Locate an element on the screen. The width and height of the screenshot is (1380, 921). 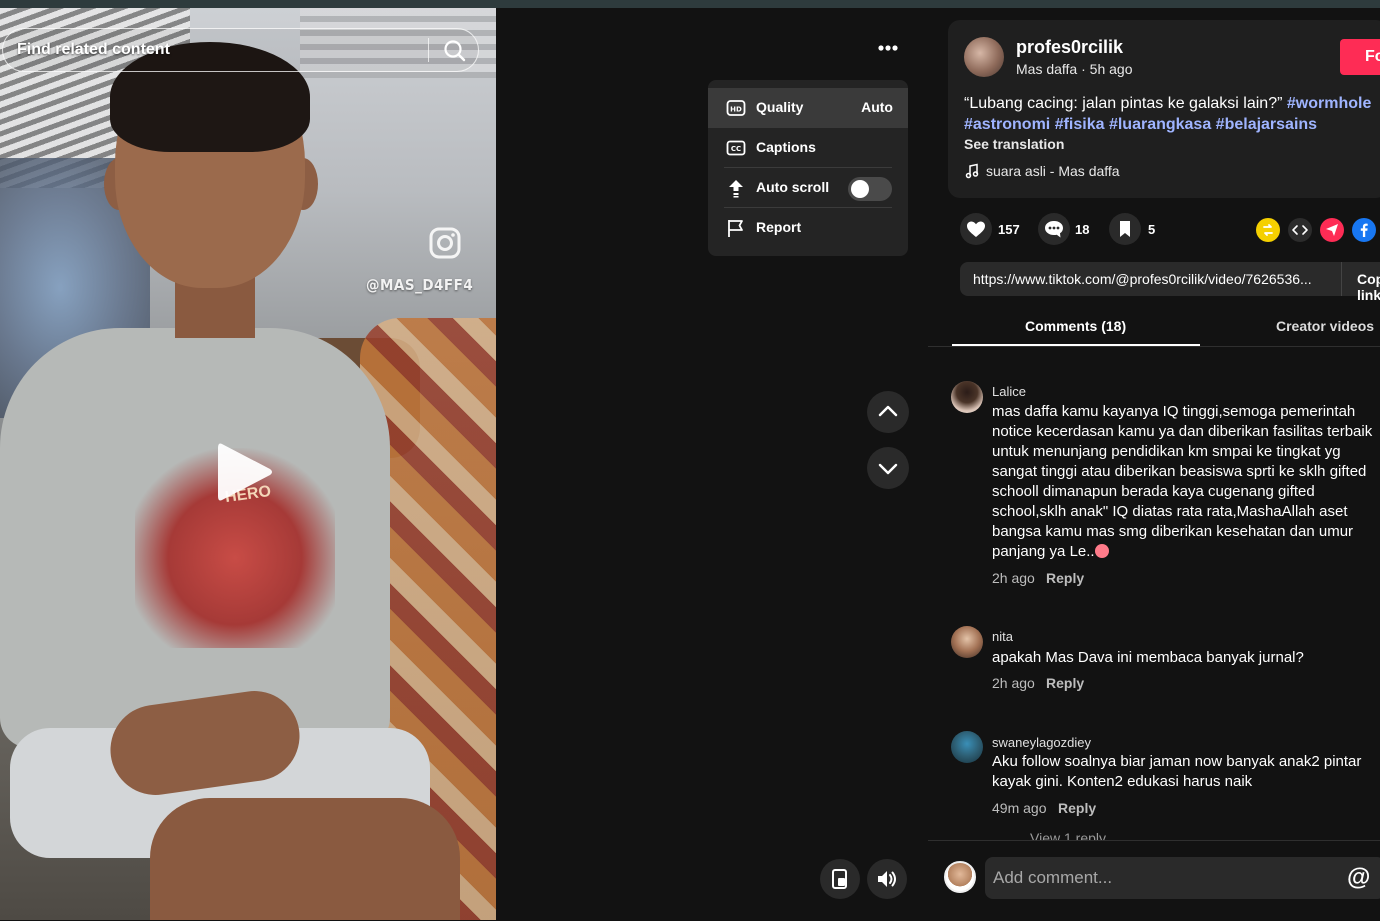
add-comment-input is located at coordinates (1182, 878).